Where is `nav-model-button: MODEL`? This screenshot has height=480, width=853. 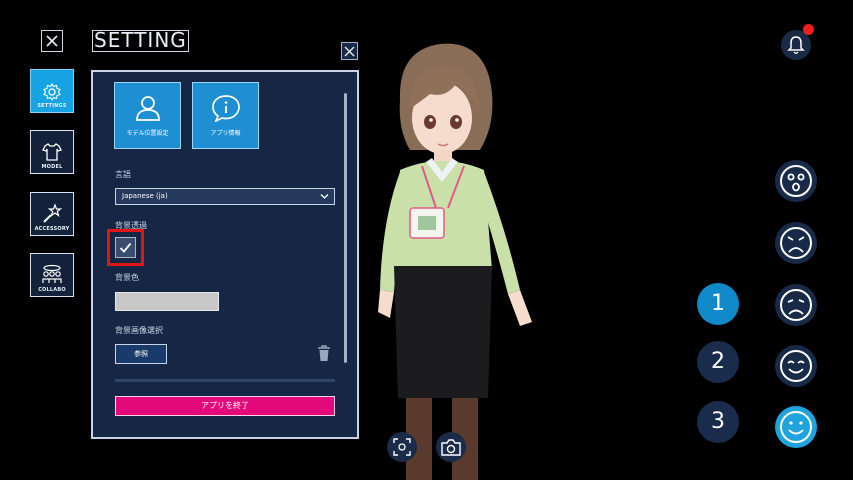 nav-model-button: MODEL is located at coordinates (52, 152).